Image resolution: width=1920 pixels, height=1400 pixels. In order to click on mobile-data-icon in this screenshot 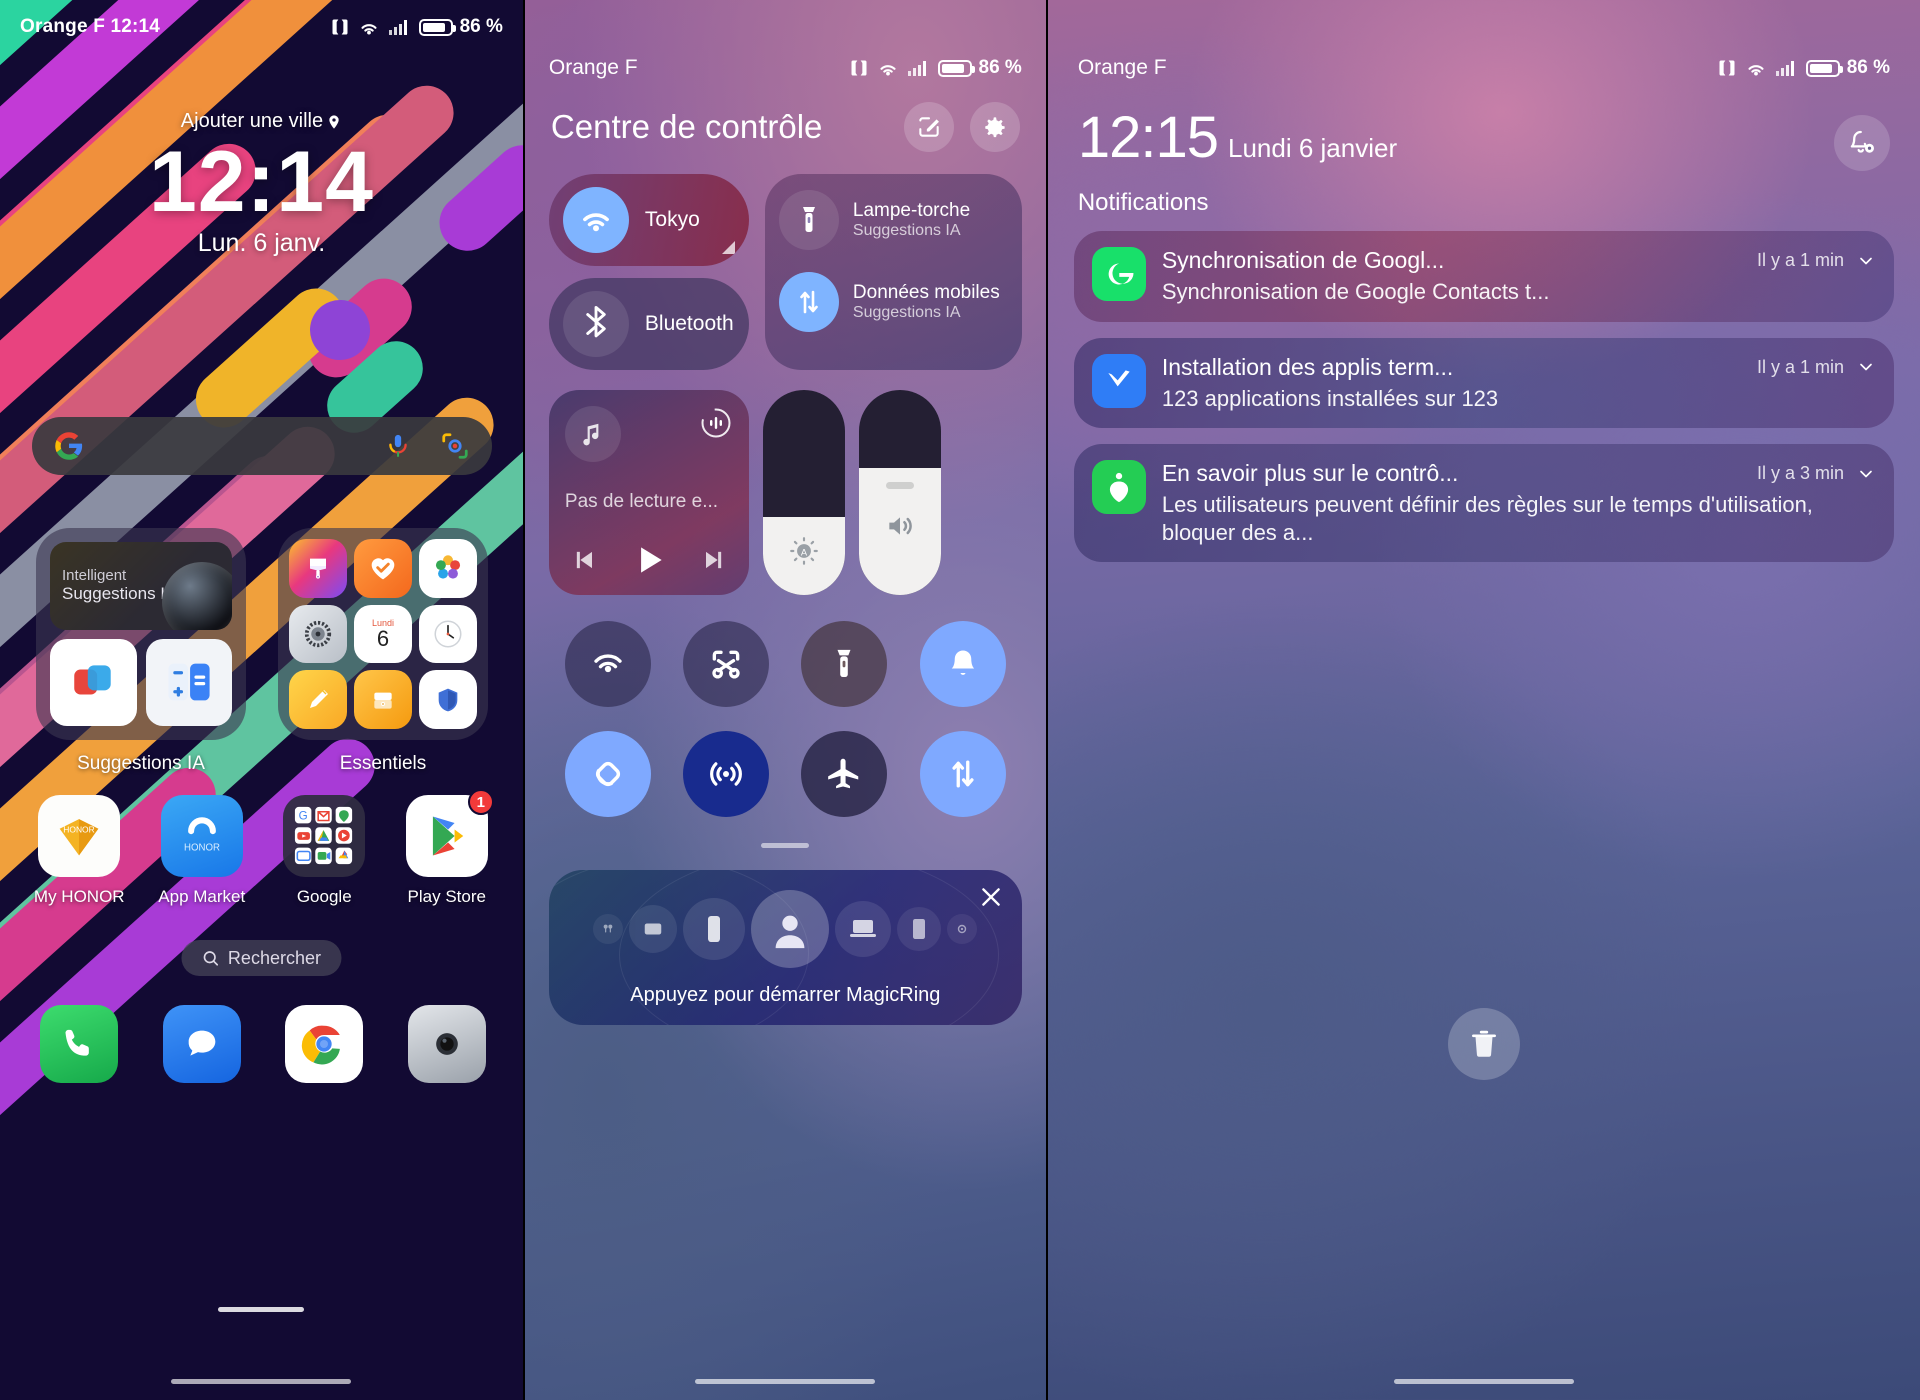, I will do `click(962, 774)`.